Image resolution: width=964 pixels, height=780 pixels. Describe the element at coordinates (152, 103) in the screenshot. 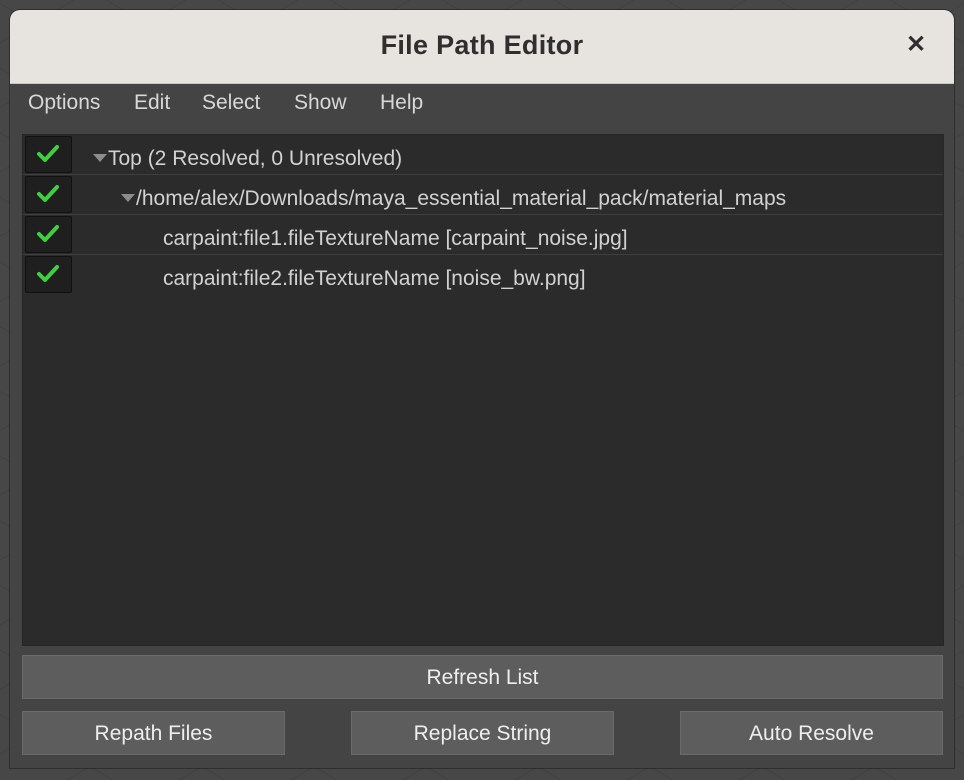

I see `menu-edit: Edit` at that location.